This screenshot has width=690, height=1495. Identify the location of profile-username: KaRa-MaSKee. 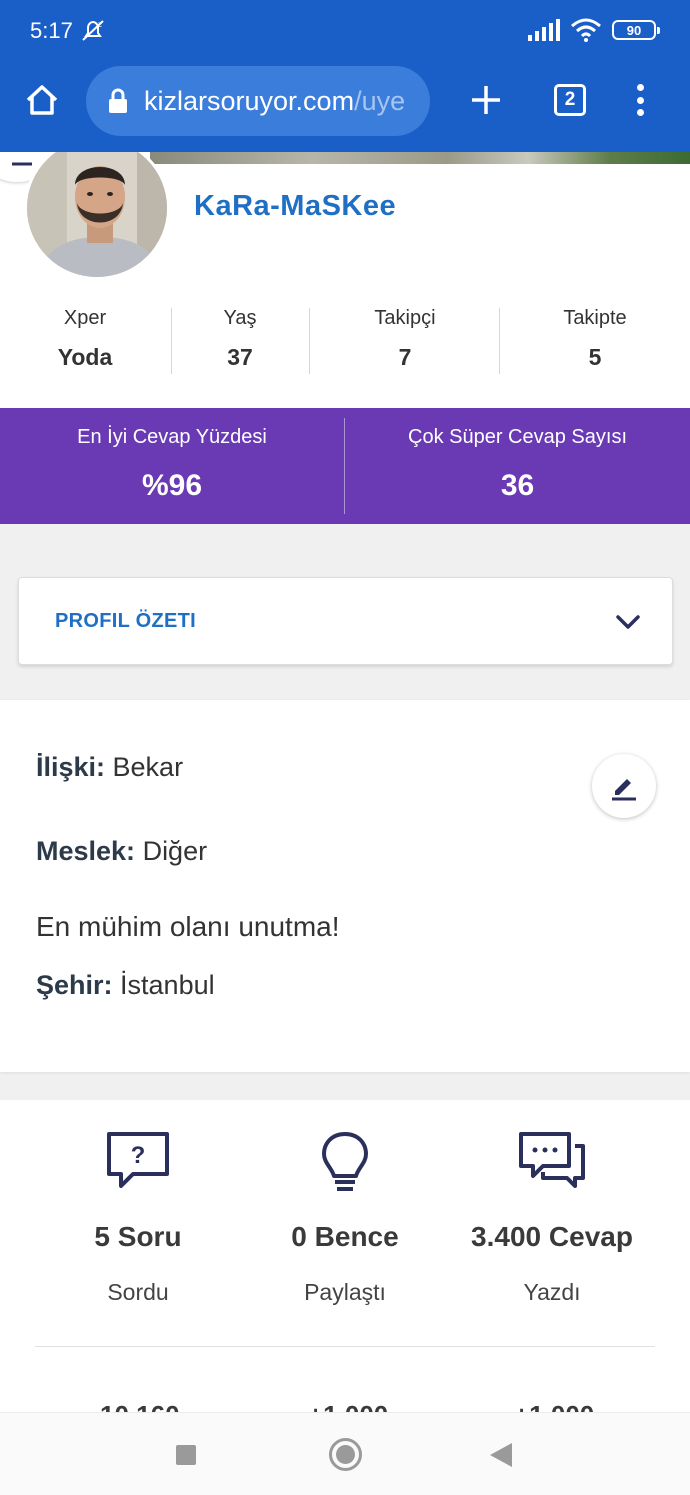
(295, 206).